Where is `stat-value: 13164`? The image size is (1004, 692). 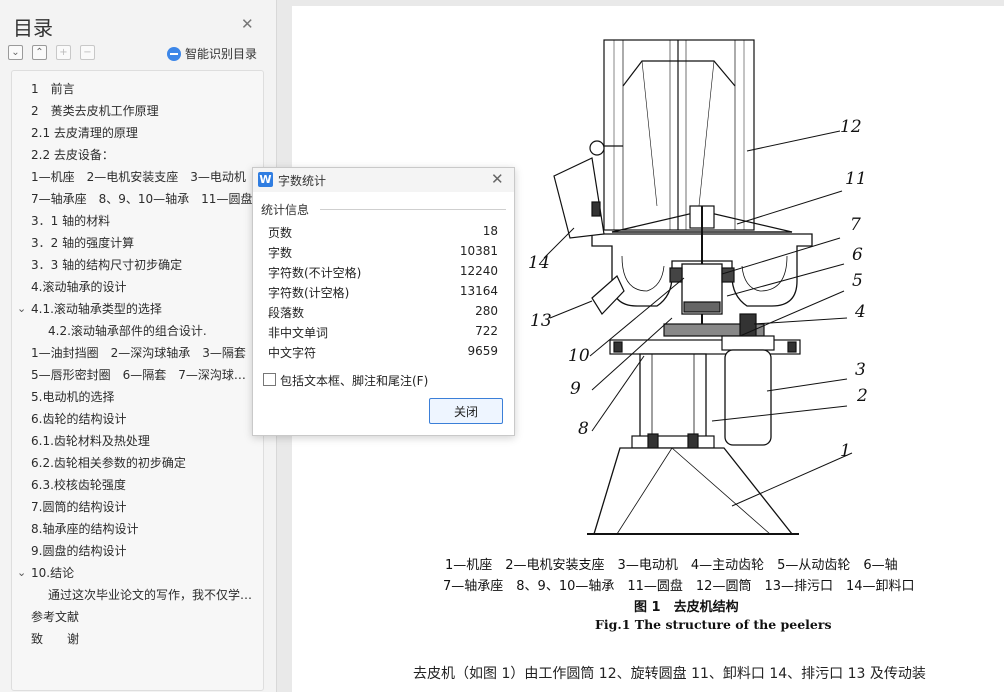 stat-value: 13164 is located at coordinates (478, 291).